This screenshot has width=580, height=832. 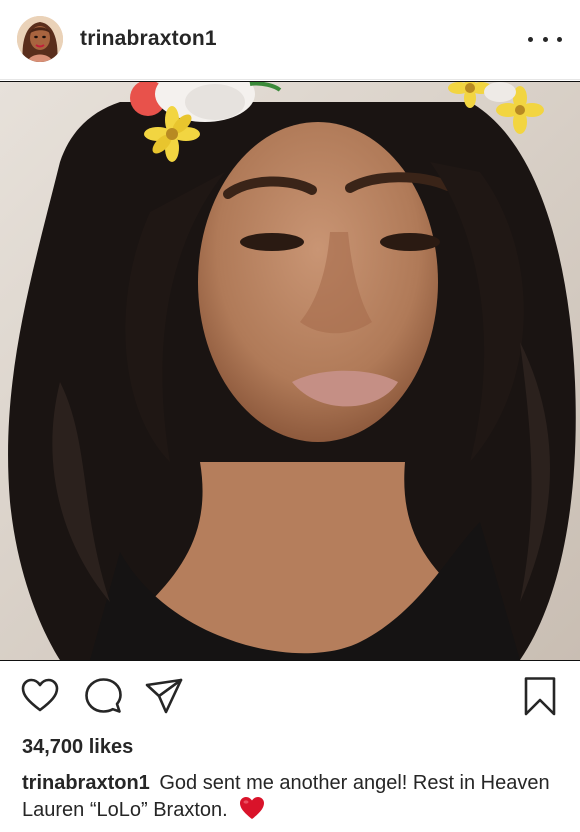 What do you see at coordinates (103, 696) in the screenshot?
I see `comment-icon` at bounding box center [103, 696].